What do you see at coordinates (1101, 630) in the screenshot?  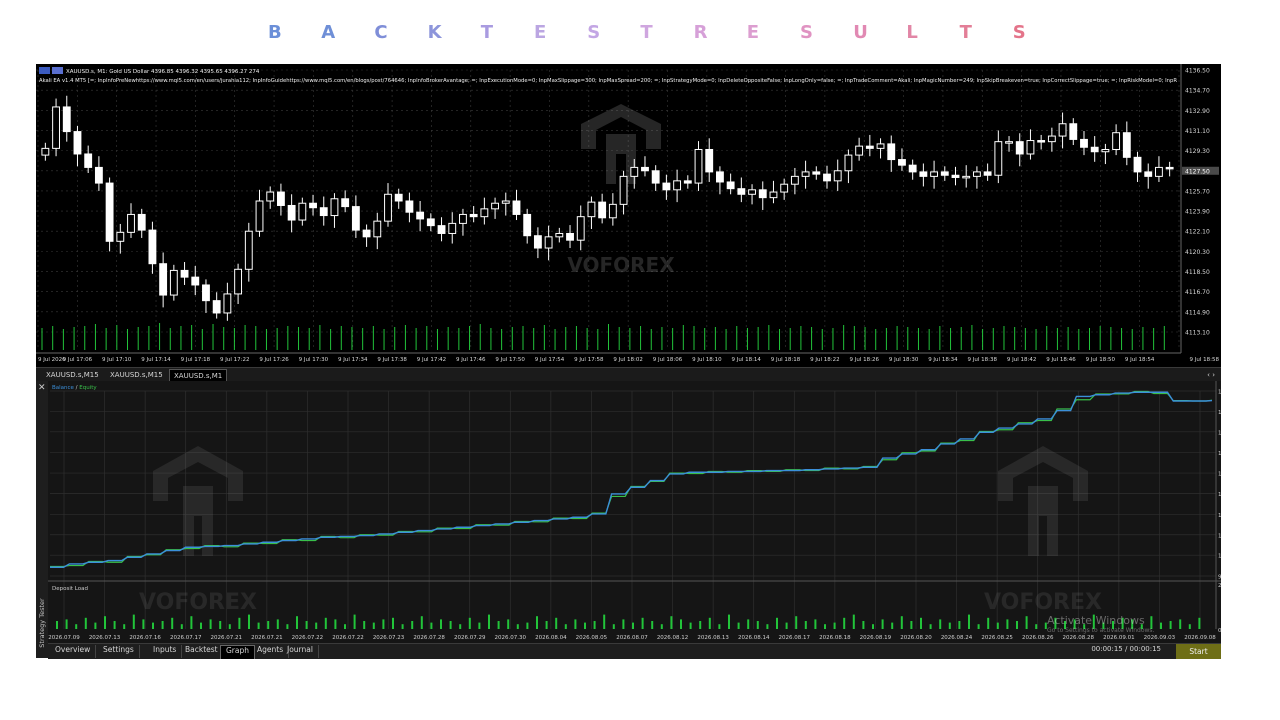 I see `activate-line2: Go to Settings to activate Windows.` at bounding box center [1101, 630].